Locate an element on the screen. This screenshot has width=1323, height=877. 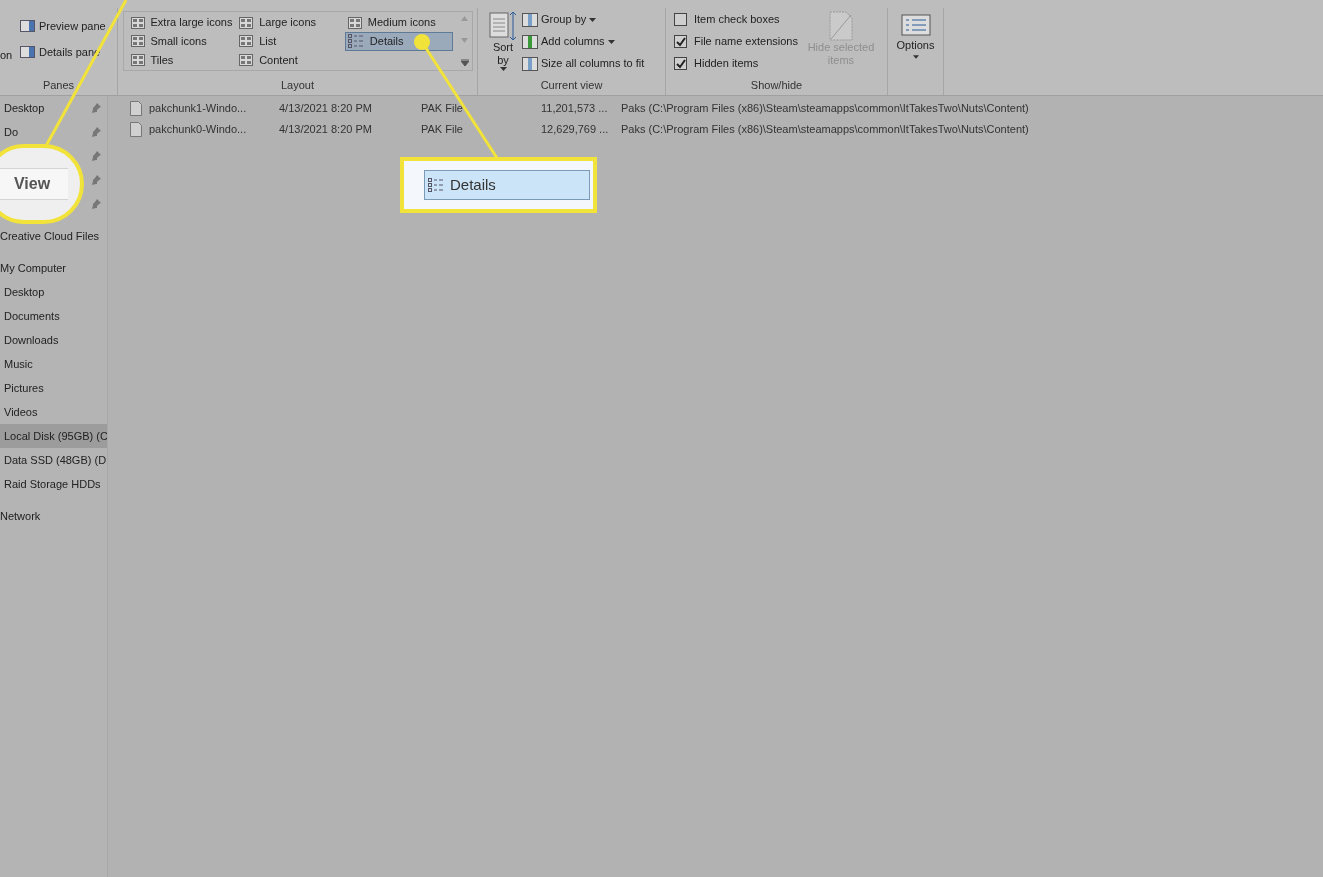
quick-access-item: Do is located at coordinates (11, 132).